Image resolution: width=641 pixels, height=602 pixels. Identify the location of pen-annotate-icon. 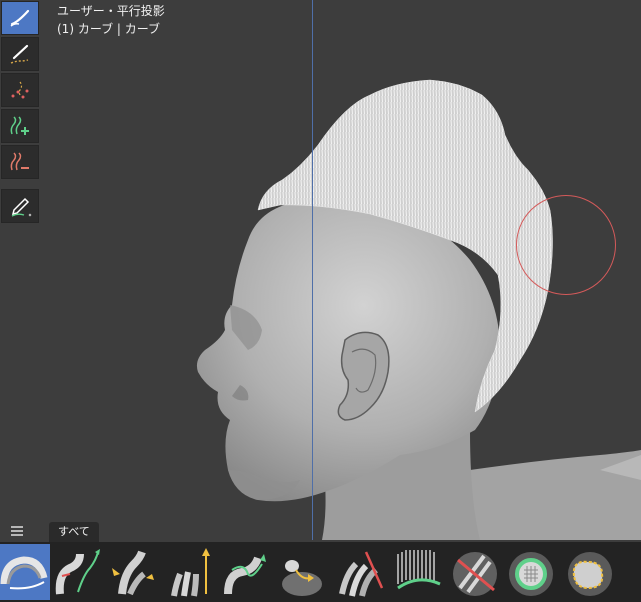
(21, 207).